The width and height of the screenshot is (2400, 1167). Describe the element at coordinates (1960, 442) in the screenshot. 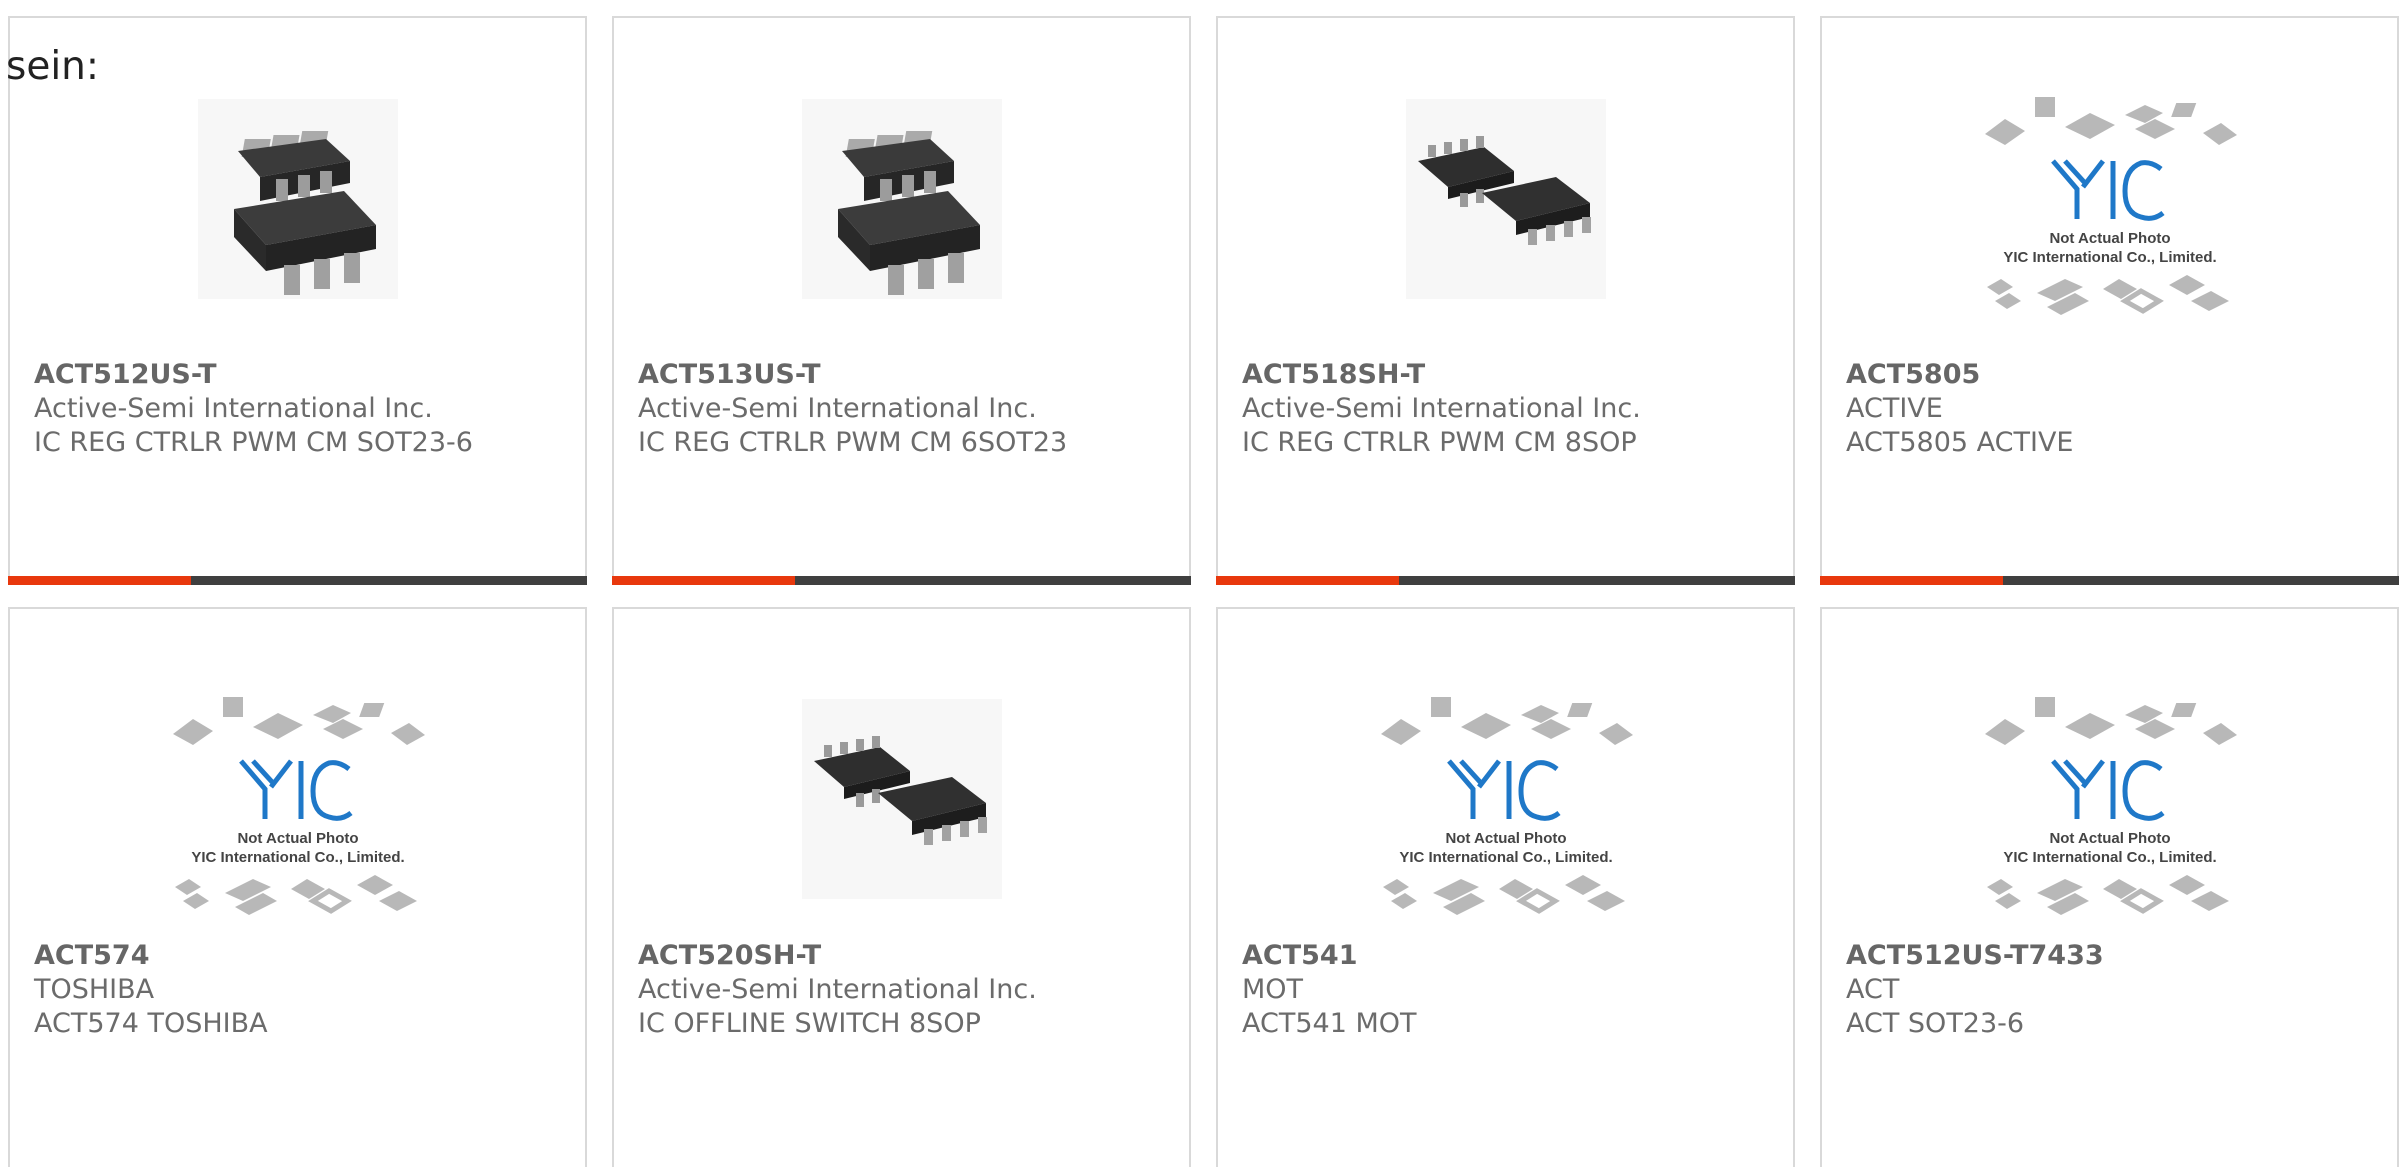

I see `description: ACT5805 ACTIVE` at that location.